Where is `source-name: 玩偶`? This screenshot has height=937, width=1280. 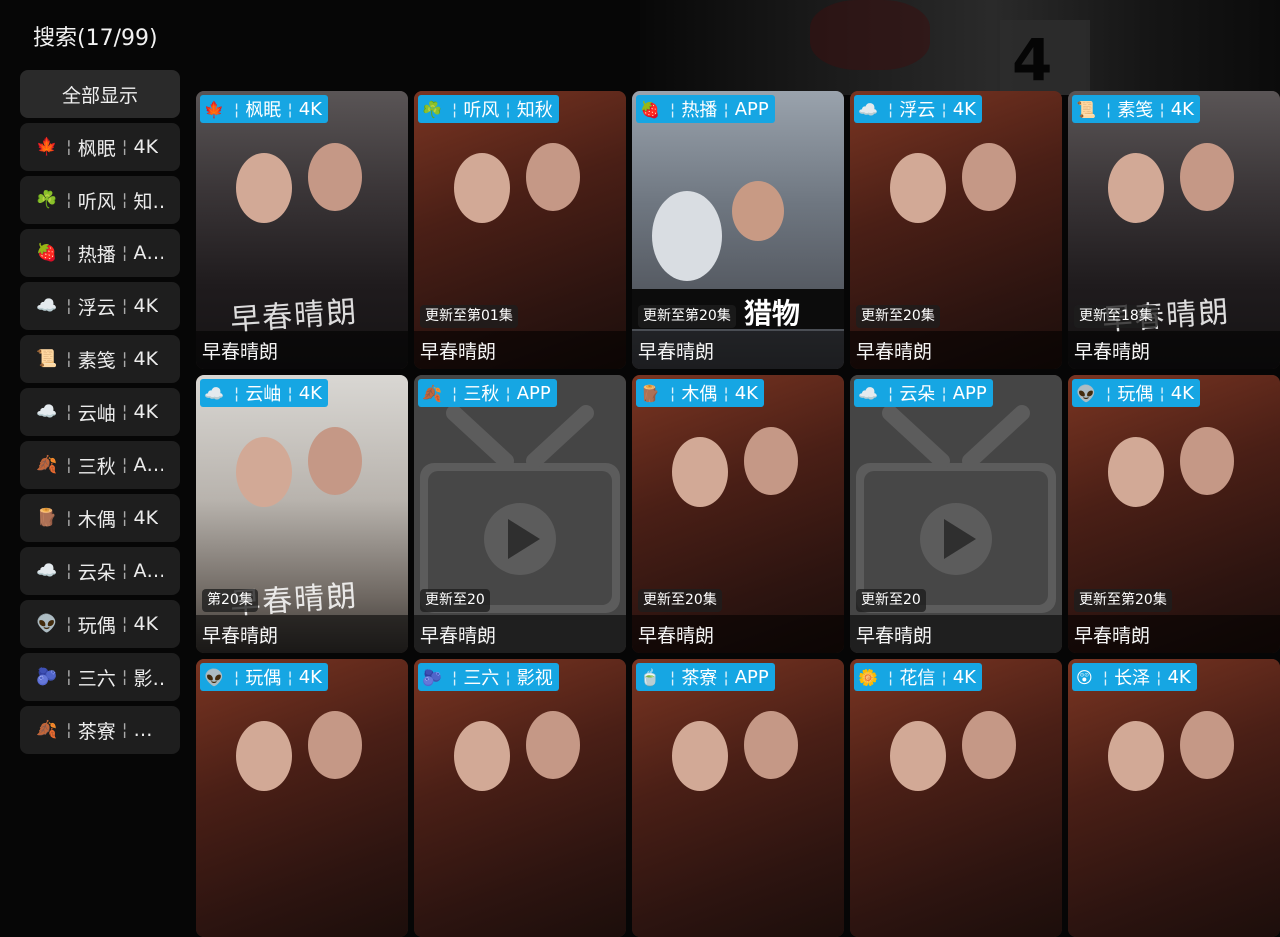 source-name: 玩偶 is located at coordinates (263, 678).